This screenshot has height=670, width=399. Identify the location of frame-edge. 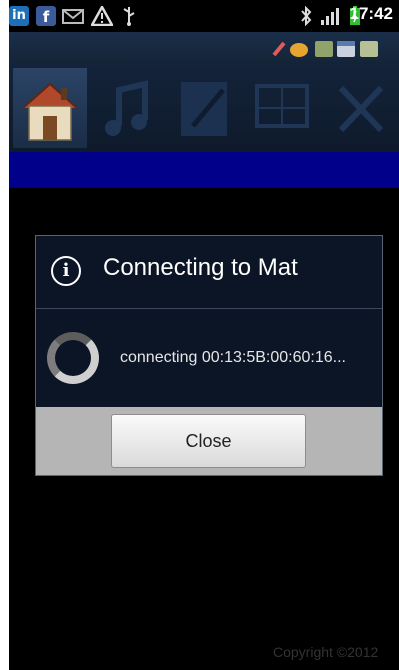
(4, 335).